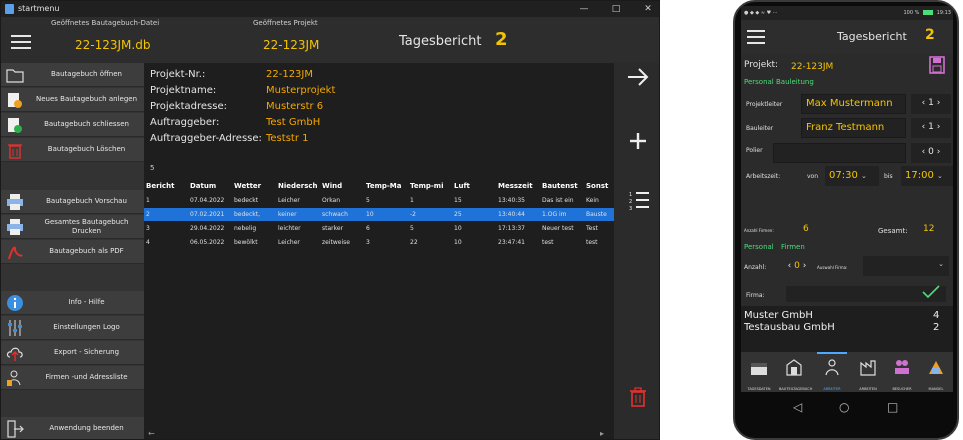 This screenshot has height=440, width=963. What do you see at coordinates (888, 176) in the screenshot?
I see `bis-label: bis` at bounding box center [888, 176].